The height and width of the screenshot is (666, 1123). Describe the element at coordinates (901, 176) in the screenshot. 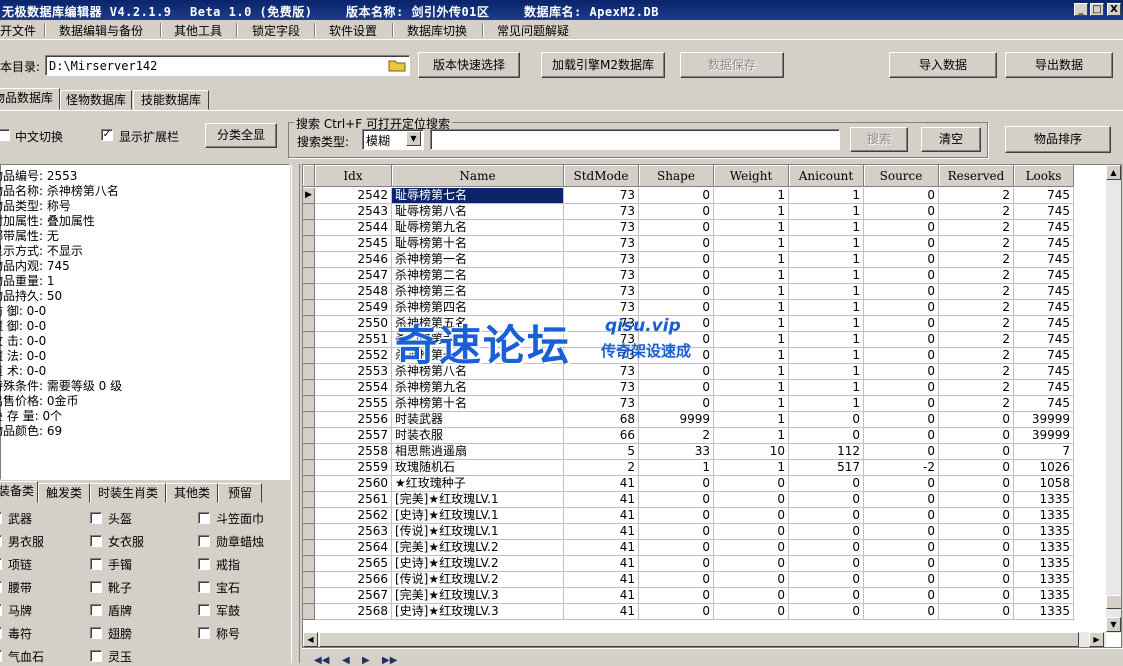

I see `column-header: Source` at that location.